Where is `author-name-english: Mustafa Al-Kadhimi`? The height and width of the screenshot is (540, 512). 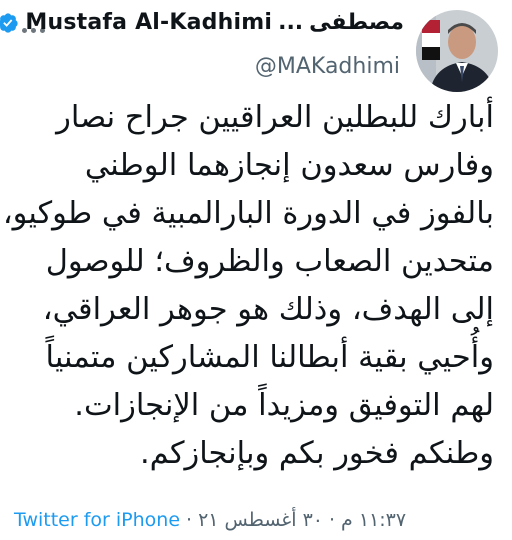
author-name-english: Mustafa Al-Kadhimi is located at coordinates (149, 22).